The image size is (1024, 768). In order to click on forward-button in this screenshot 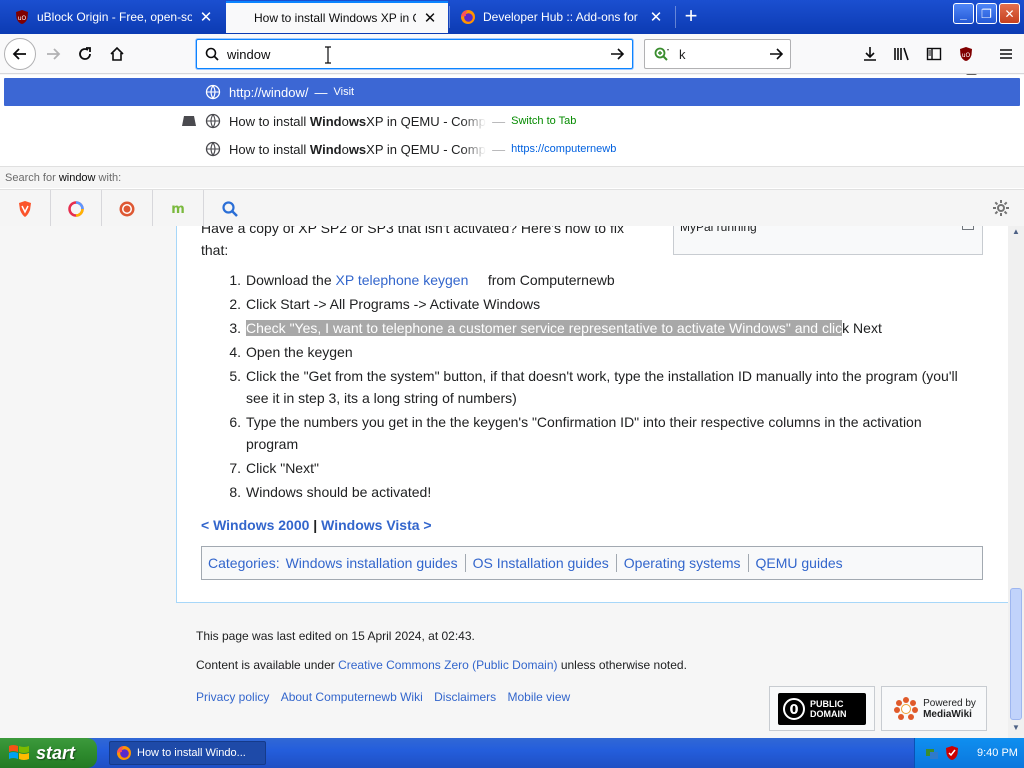, I will do `click(53, 54)`.